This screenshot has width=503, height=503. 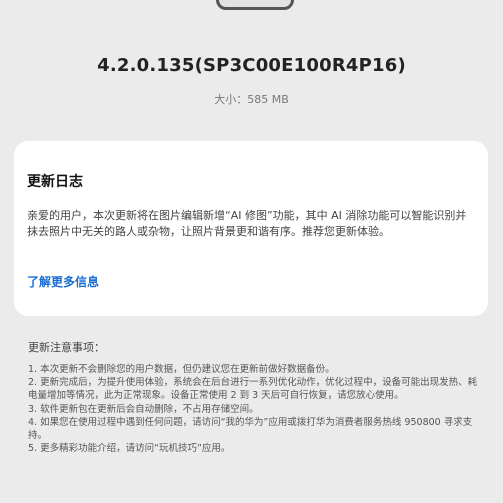 I want to click on note-item: 5. 更多精彩功能介绍，请访问“玩机技巧”应用。, so click(x=129, y=449).